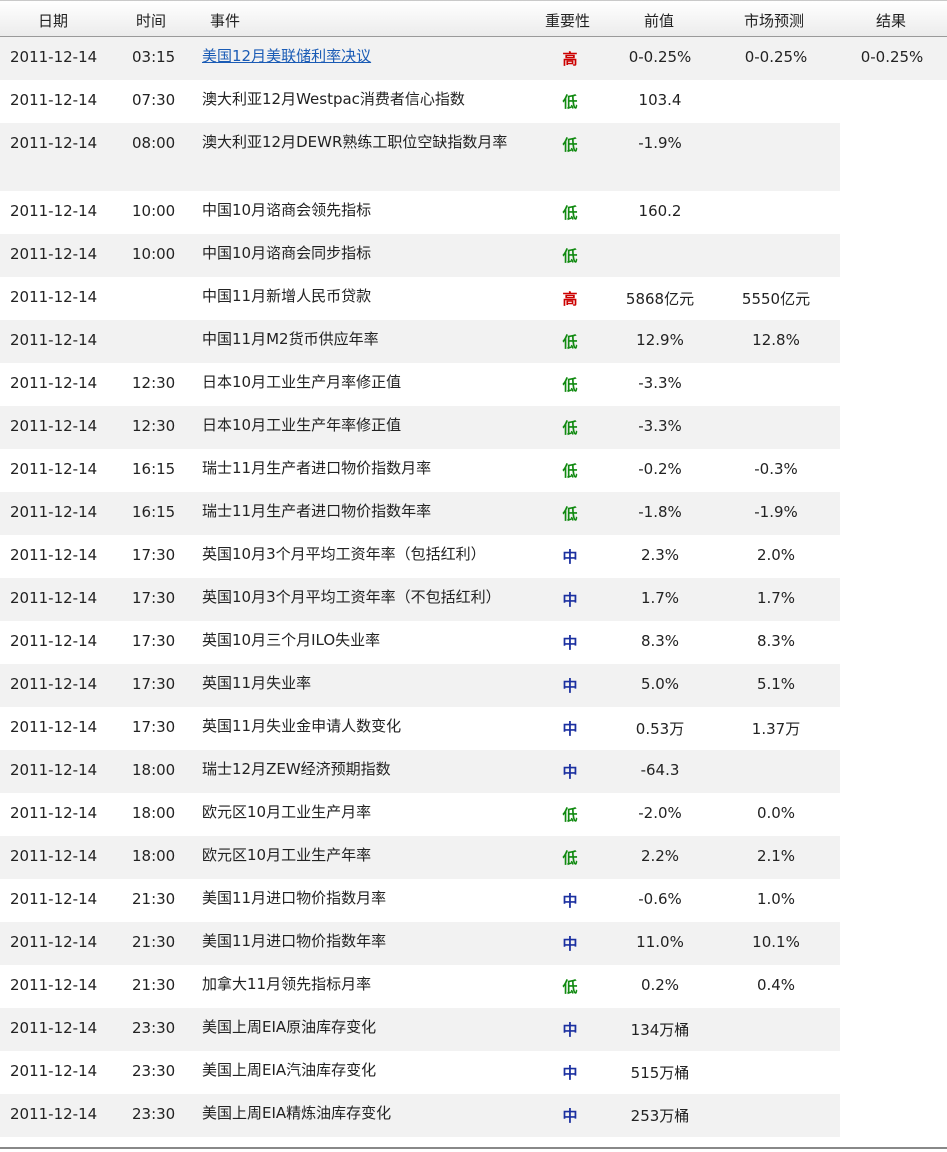 This screenshot has width=947, height=1152. I want to click on header-result: 结果, so click(891, 21).